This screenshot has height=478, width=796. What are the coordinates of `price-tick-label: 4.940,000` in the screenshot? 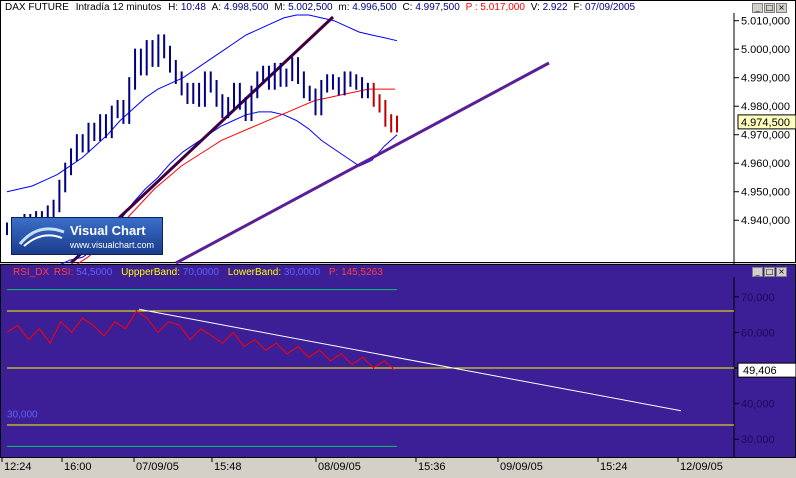 It's located at (765, 221).